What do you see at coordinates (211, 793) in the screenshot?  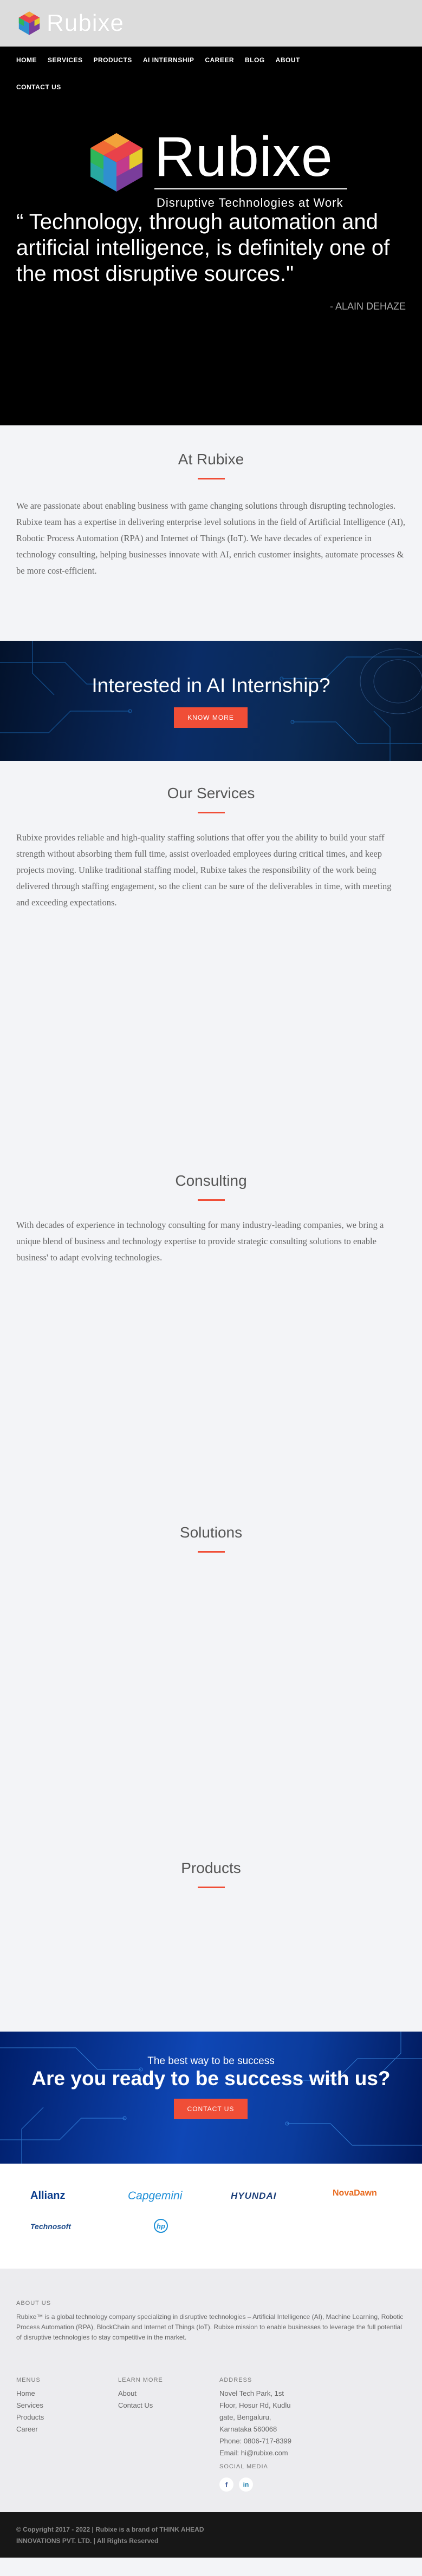 I see `section-title: Our Services` at bounding box center [211, 793].